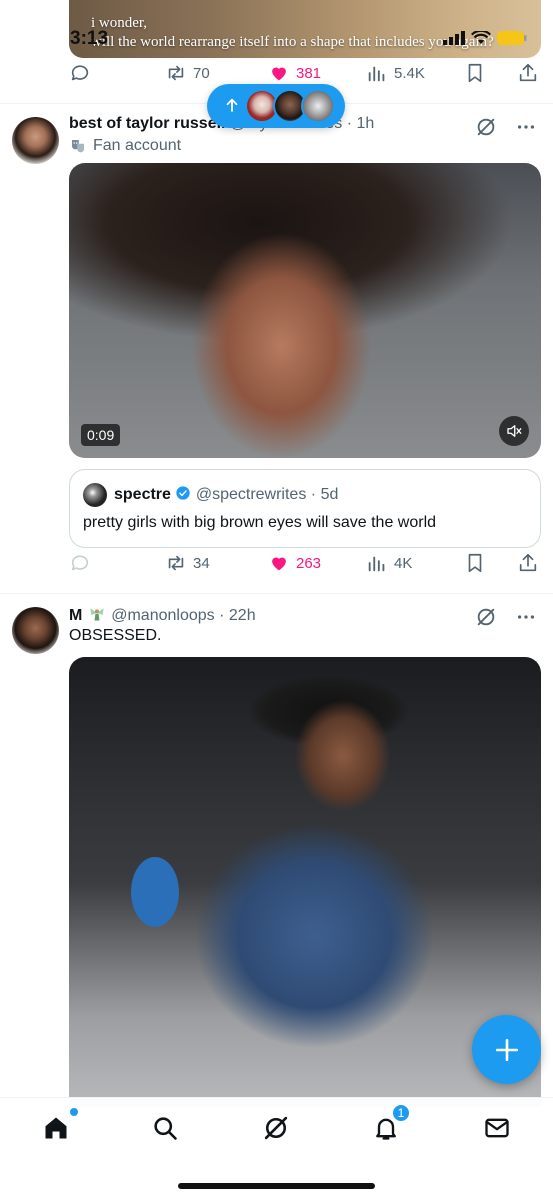 The image size is (553, 1200). I want to click on post-text: OBSESSED., so click(115, 635).